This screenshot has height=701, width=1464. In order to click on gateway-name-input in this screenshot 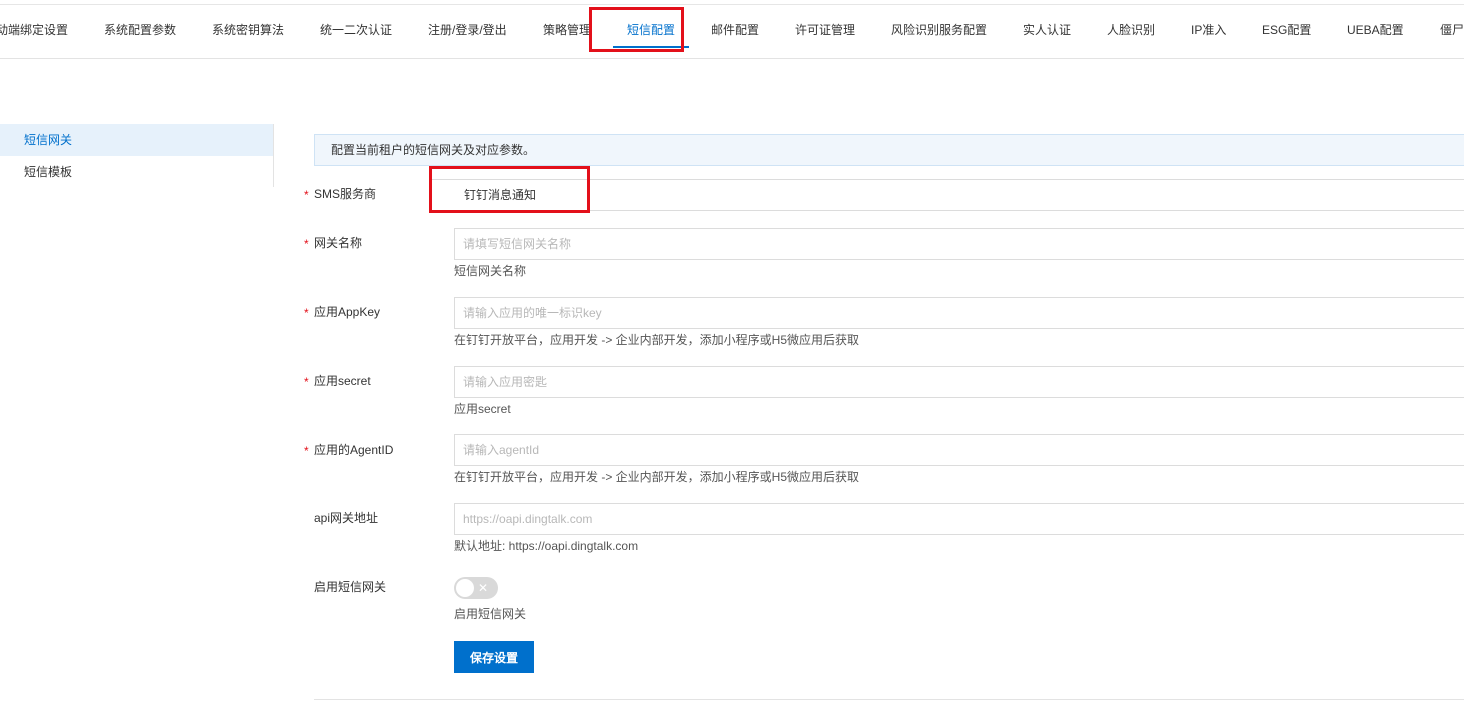, I will do `click(959, 244)`.